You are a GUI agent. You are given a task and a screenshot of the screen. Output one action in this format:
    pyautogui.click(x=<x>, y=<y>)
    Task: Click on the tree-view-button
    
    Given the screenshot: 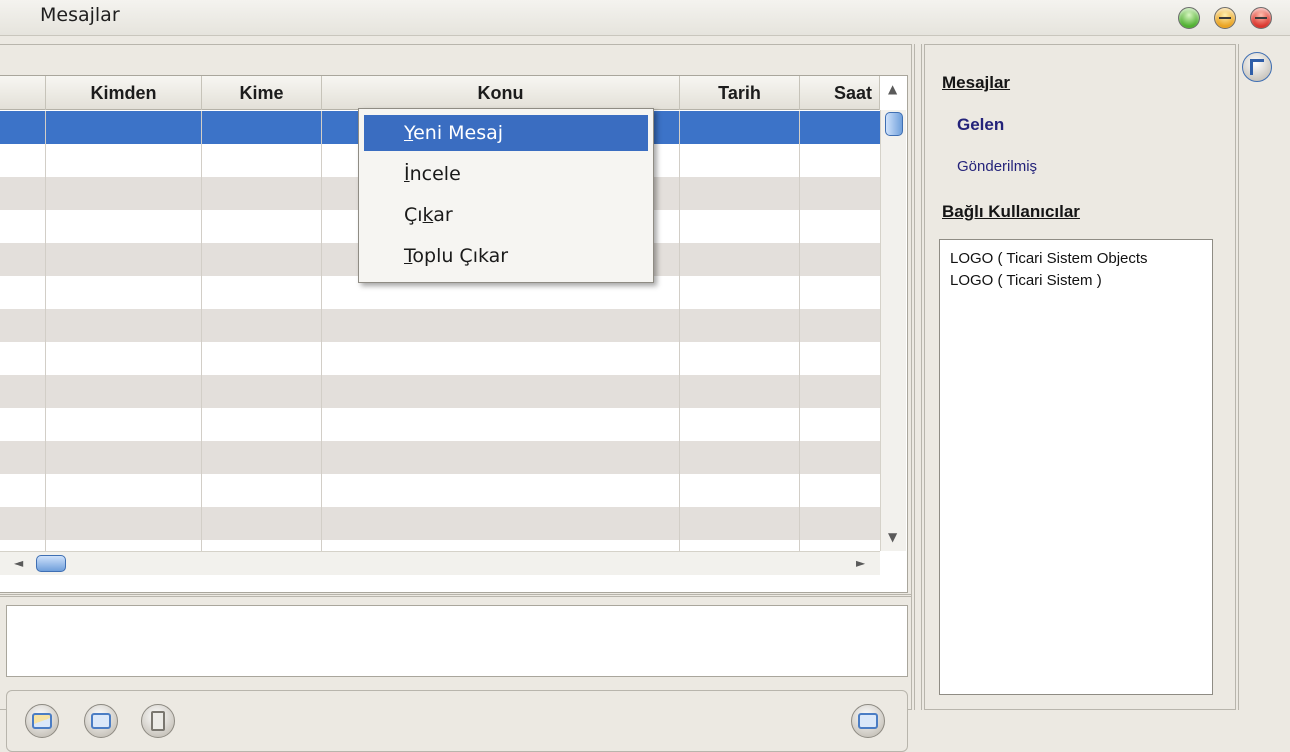 What is the action you would take?
    pyautogui.click(x=1257, y=67)
    